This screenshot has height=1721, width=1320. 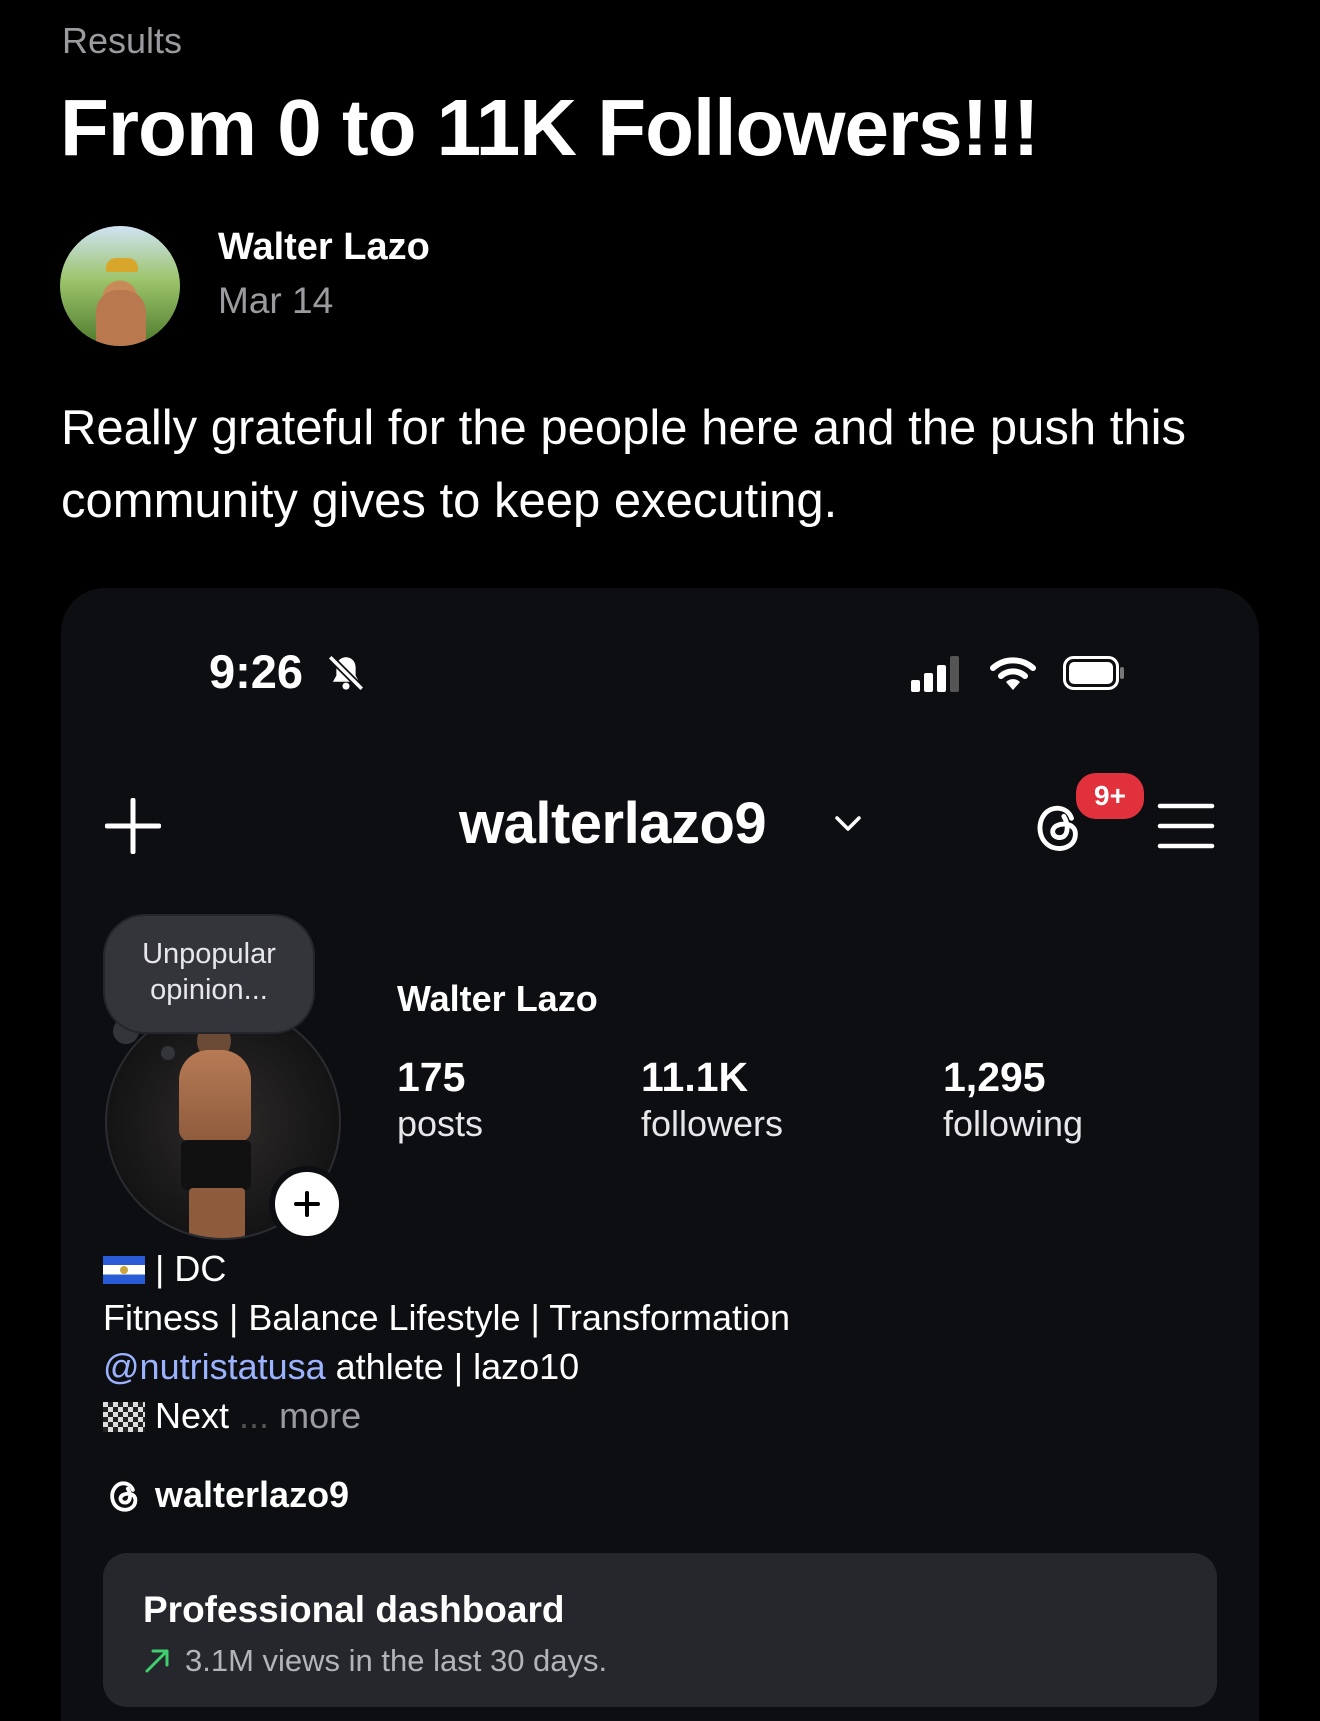 I want to click on status-time: 9:26, so click(x=256, y=671).